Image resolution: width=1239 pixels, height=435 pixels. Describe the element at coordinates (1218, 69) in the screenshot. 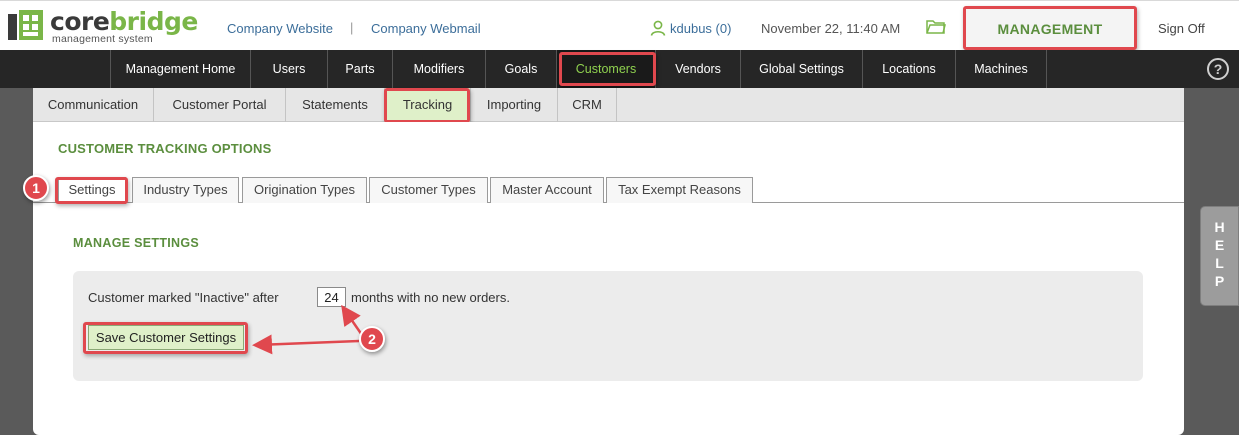

I see `help-question-icon: ?` at that location.